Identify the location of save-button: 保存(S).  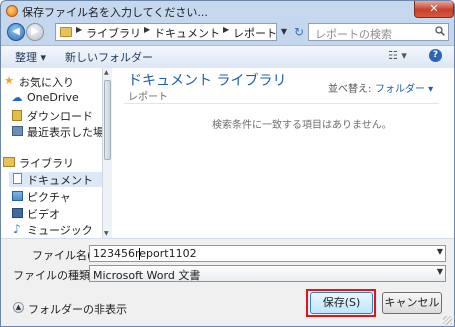
(341, 303).